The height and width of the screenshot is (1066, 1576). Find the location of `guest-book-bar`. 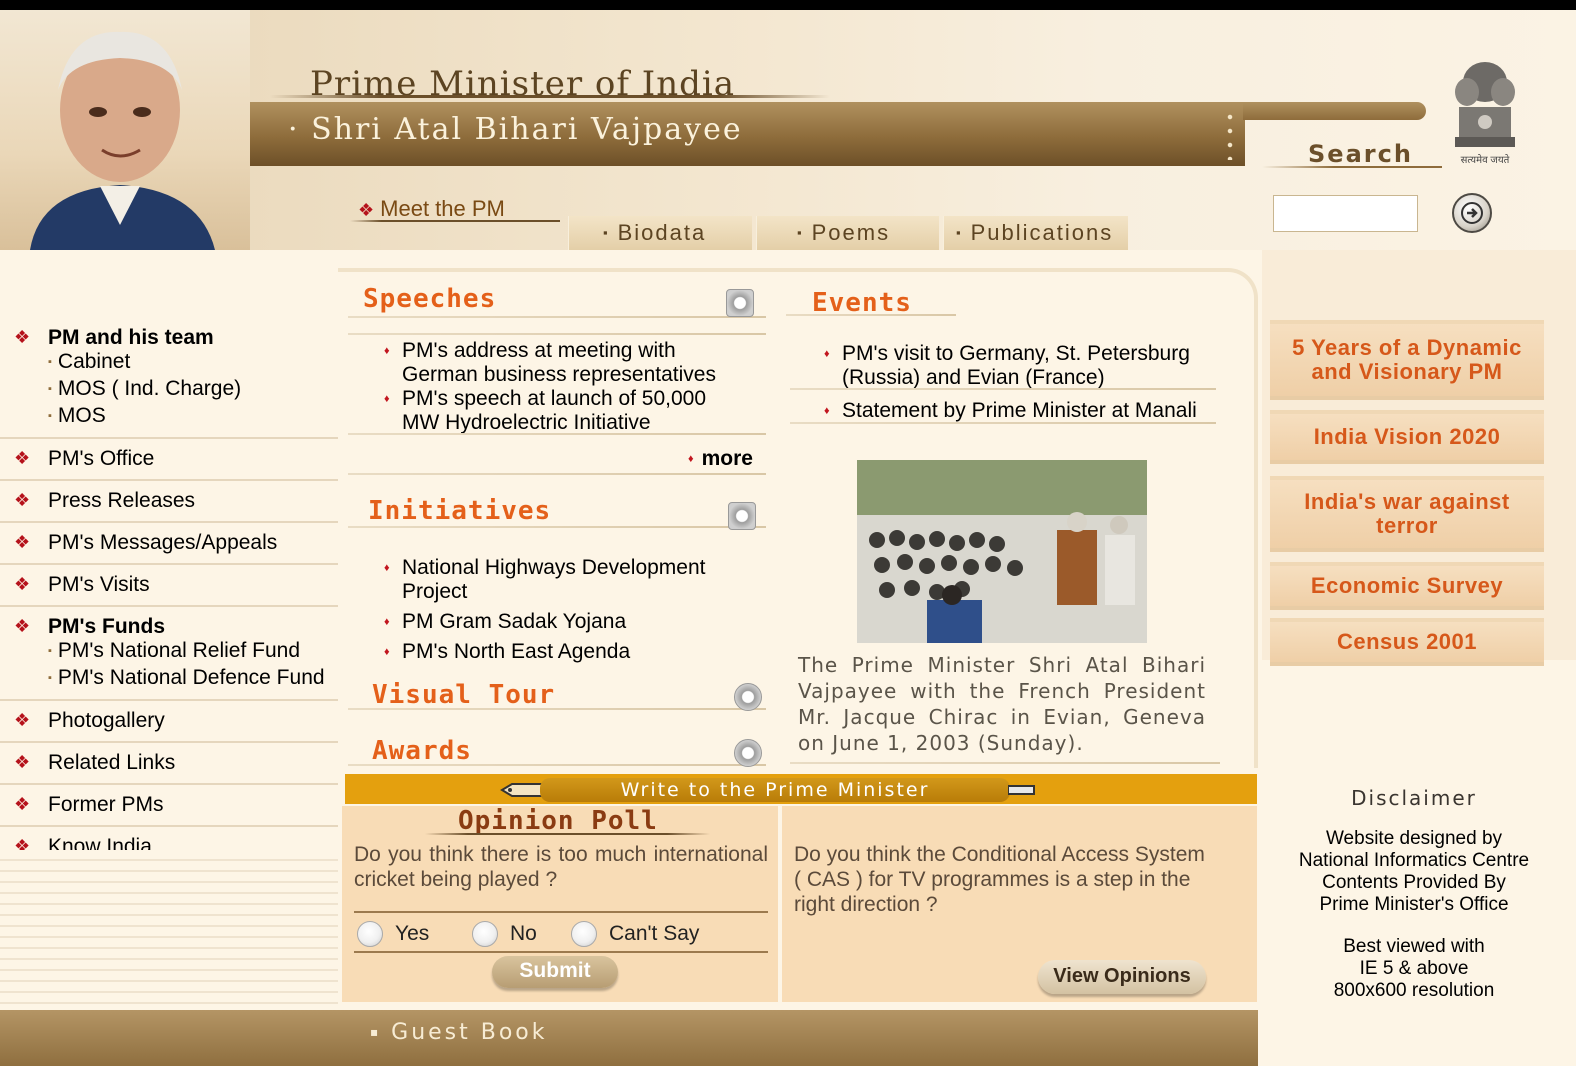

guest-book-bar is located at coordinates (629, 1038).